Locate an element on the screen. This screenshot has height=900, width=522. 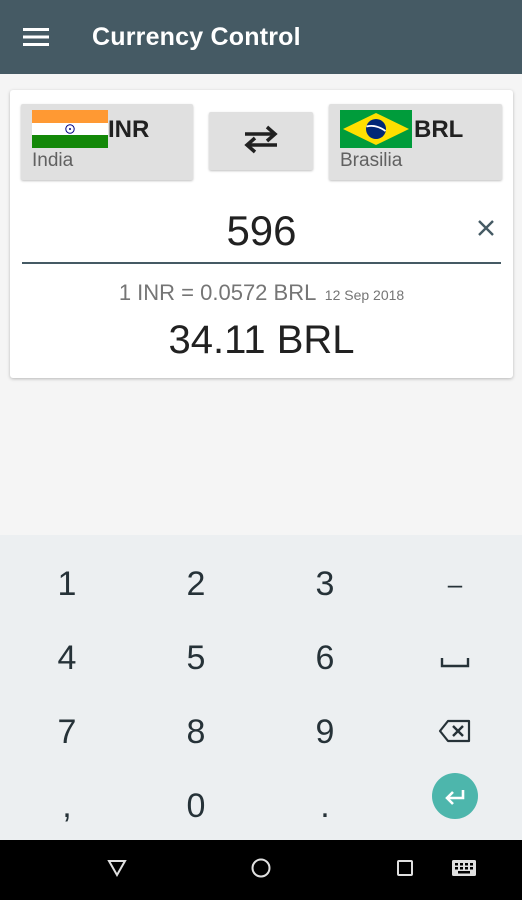
enter-icon is located at coordinates (455, 796).